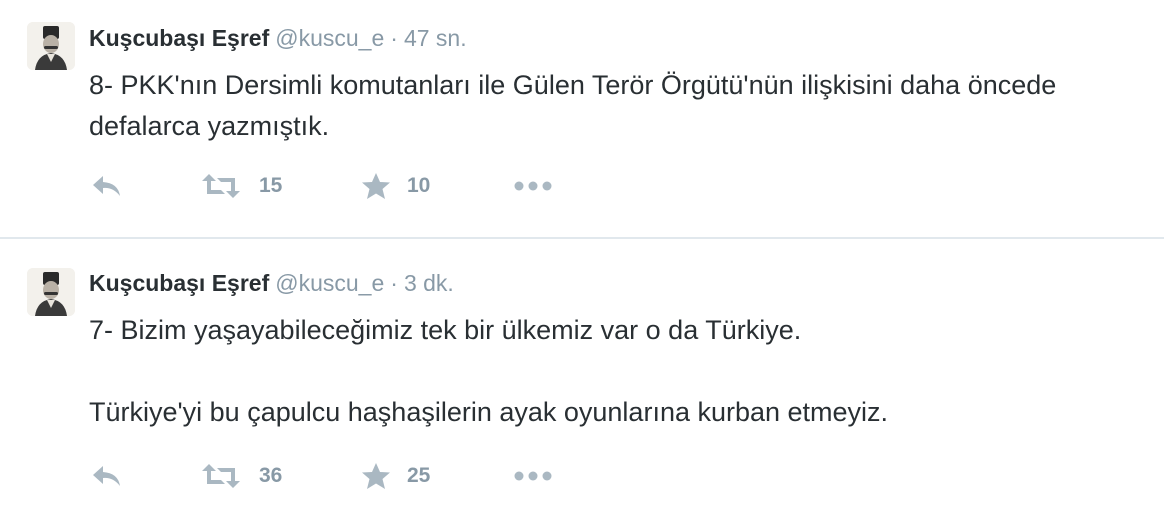 The image size is (1164, 510). What do you see at coordinates (241, 186) in the screenshot?
I see `retweet-button: 15` at bounding box center [241, 186].